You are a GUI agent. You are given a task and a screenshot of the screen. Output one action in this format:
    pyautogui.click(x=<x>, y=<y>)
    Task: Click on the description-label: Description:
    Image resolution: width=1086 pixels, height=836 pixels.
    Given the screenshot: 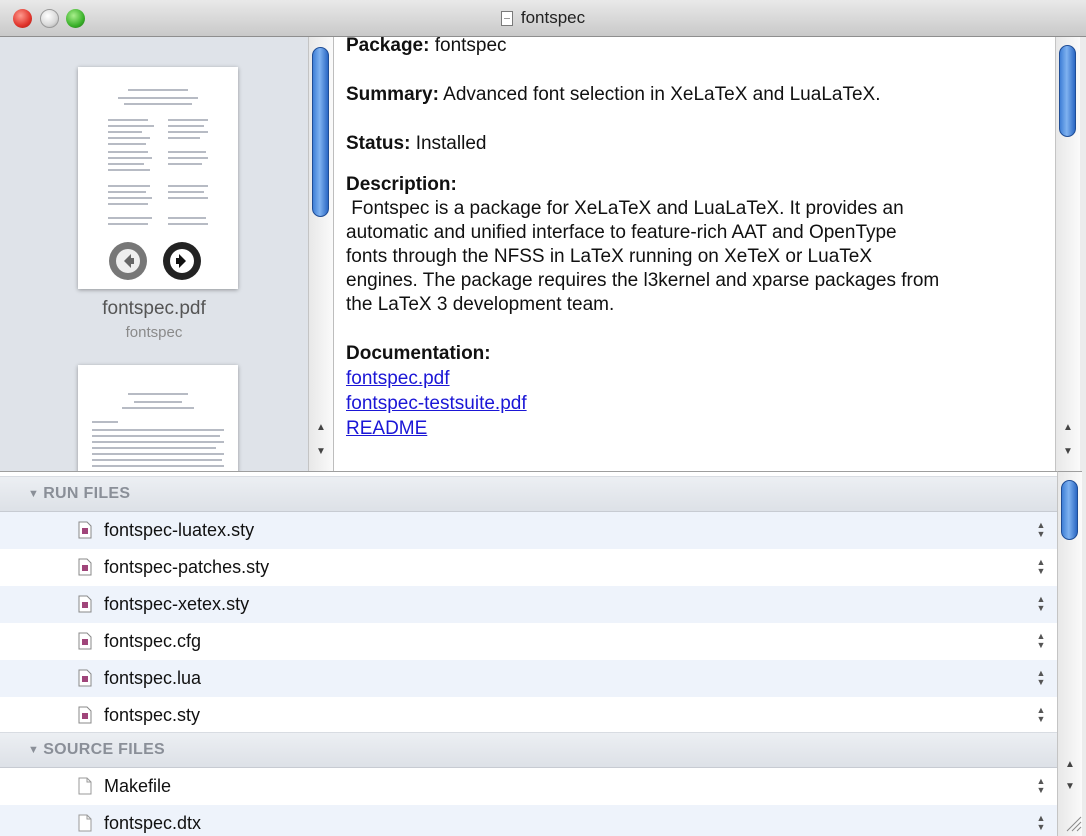 What is the action you would take?
    pyautogui.click(x=401, y=184)
    